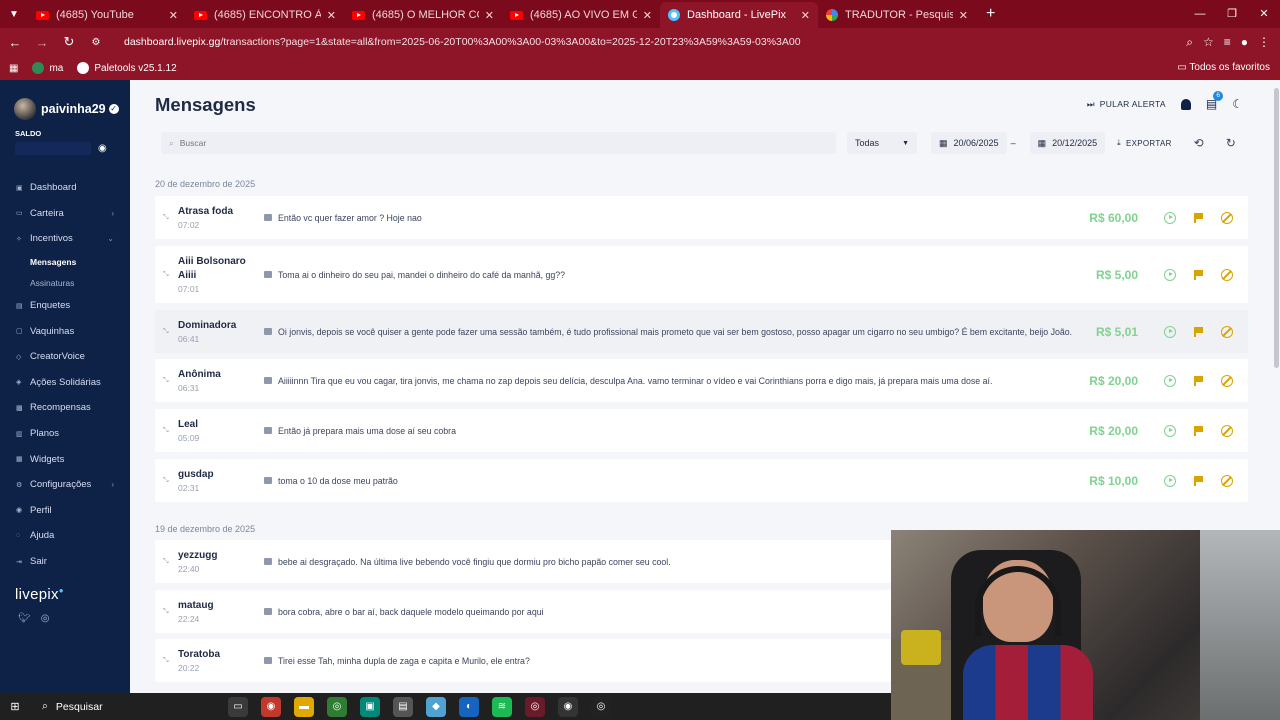  I want to click on sidebar-item-mensagens: Mensagens, so click(65, 262).